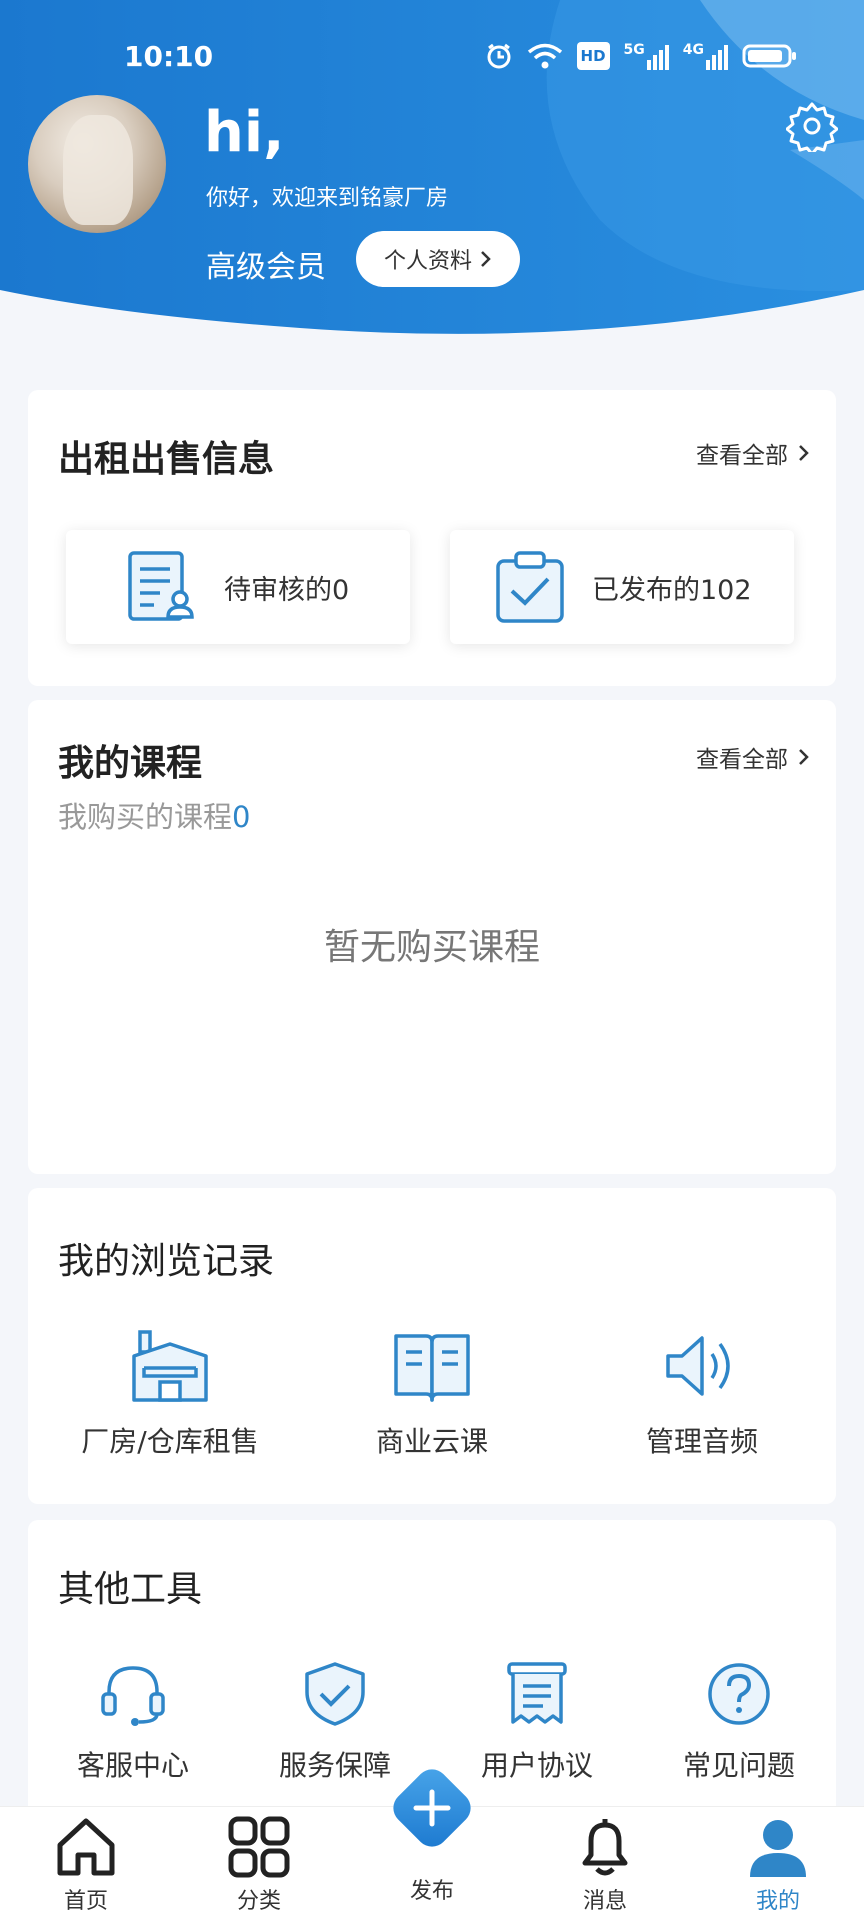 This screenshot has height=1920, width=864. I want to click on history-item-label: 管理音频, so click(701, 1441).